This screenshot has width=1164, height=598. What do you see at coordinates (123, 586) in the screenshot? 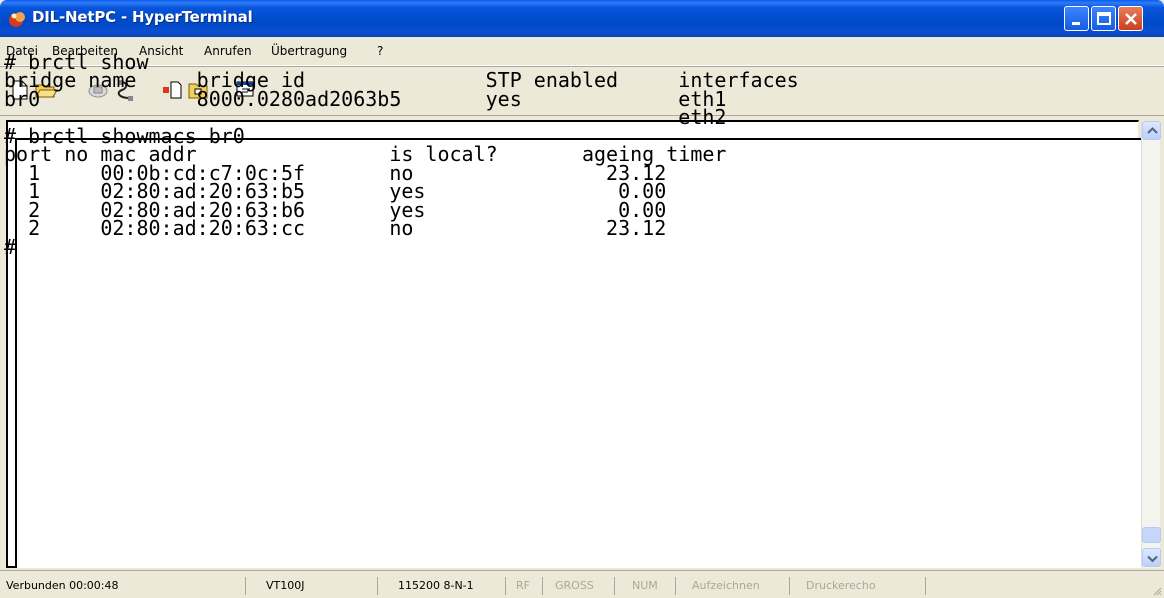
I see `status-connected: Verbunden 00:00:48` at bounding box center [123, 586].